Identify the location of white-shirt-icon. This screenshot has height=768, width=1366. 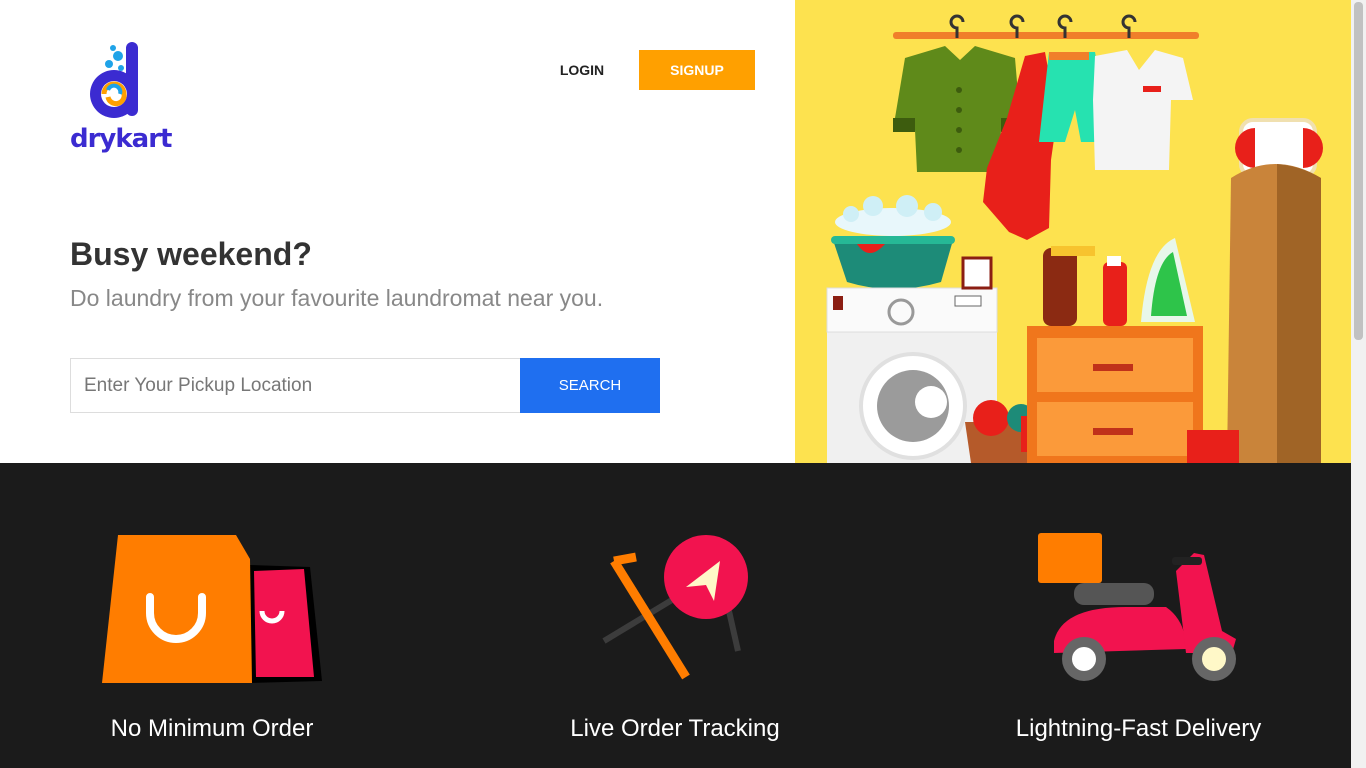
(1143, 110).